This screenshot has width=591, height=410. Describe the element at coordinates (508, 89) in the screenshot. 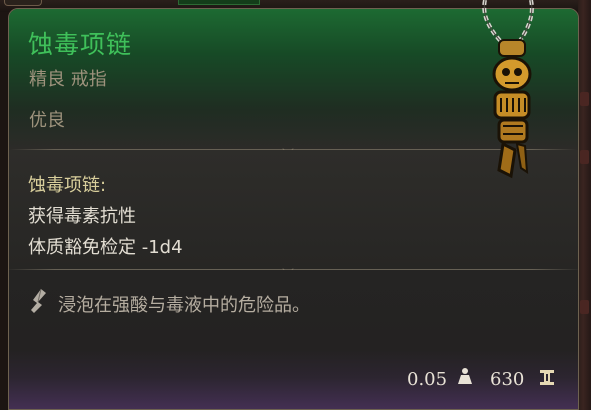

I see `poison-necklace-icon` at that location.